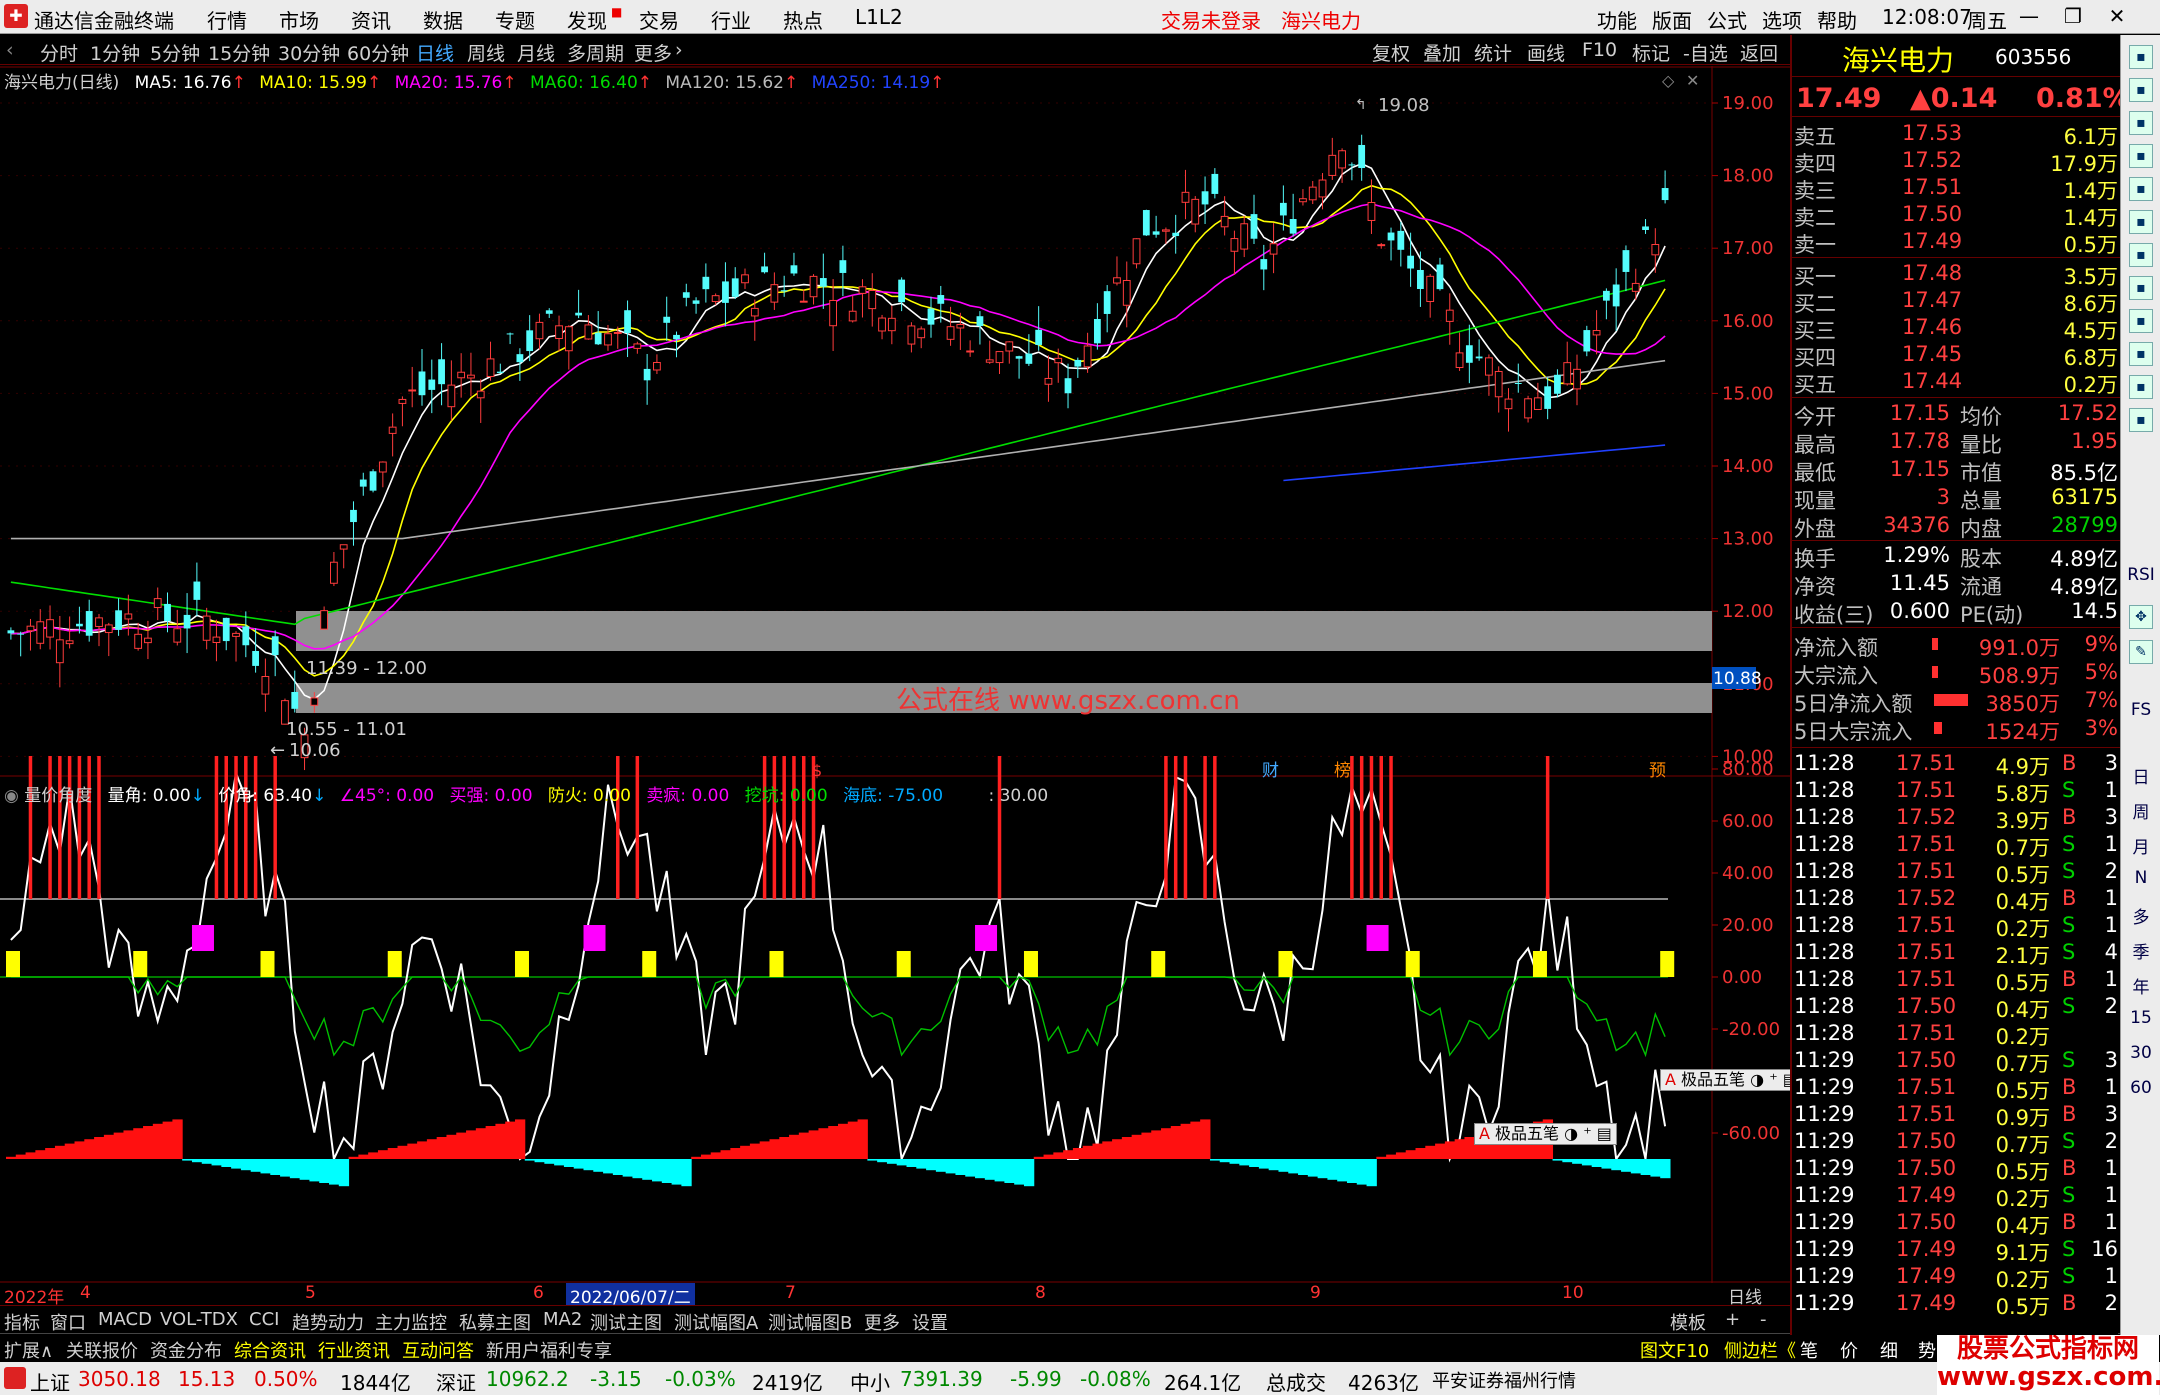 Image resolution: width=2160 pixels, height=1395 pixels. I want to click on period-tab-daily: 日线, so click(435, 52).